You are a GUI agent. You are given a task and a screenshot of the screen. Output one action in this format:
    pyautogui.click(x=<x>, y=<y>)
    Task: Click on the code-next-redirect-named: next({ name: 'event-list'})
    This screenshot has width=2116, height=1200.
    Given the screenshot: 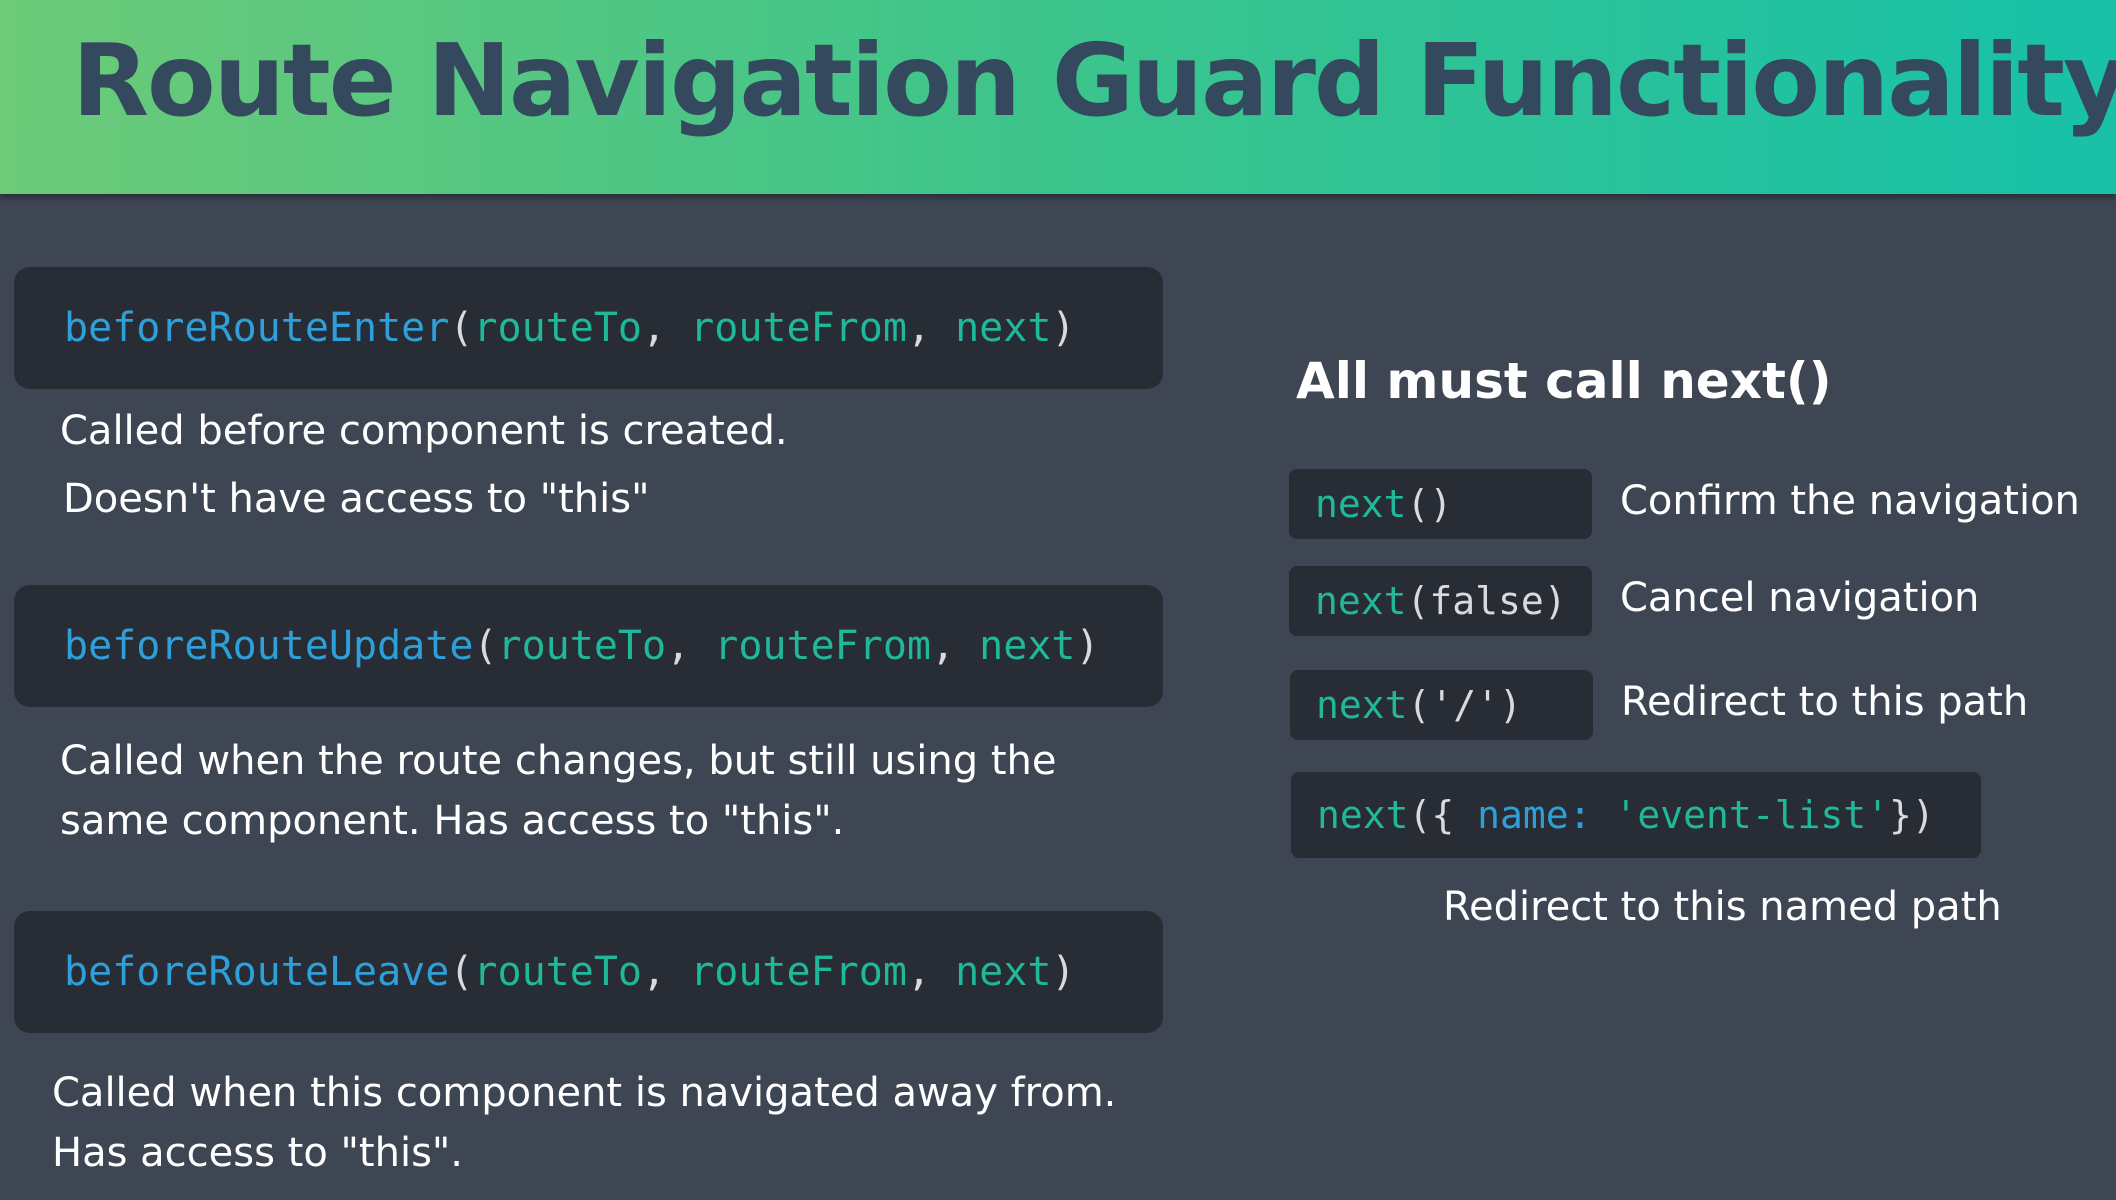 What is the action you would take?
    pyautogui.click(x=1636, y=815)
    